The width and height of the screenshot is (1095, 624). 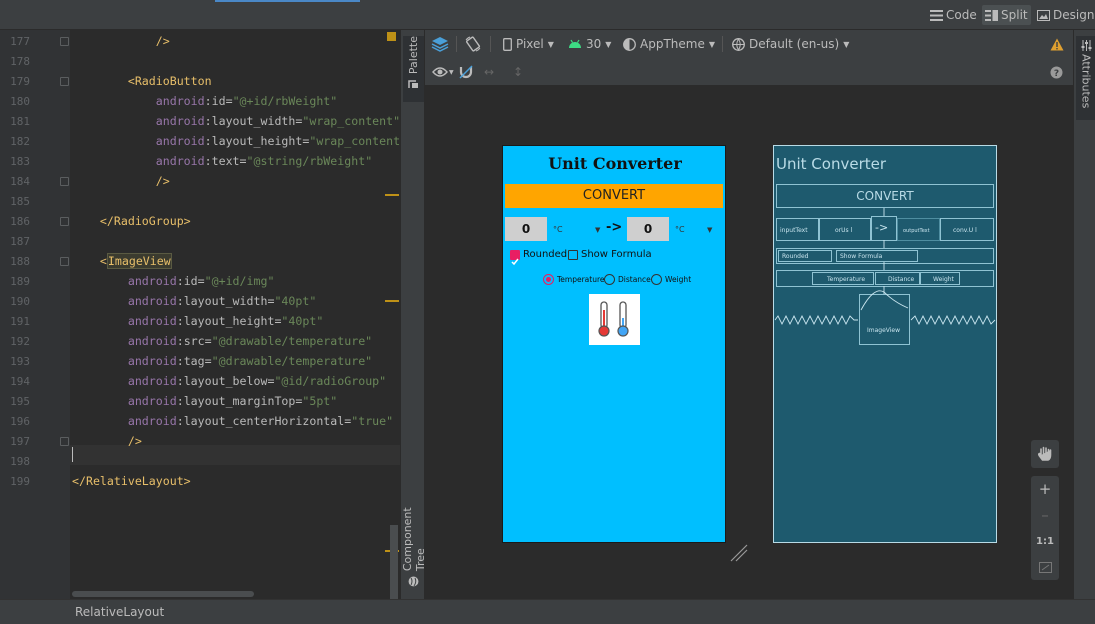 I want to click on code-token: "true", so click(x=372, y=421).